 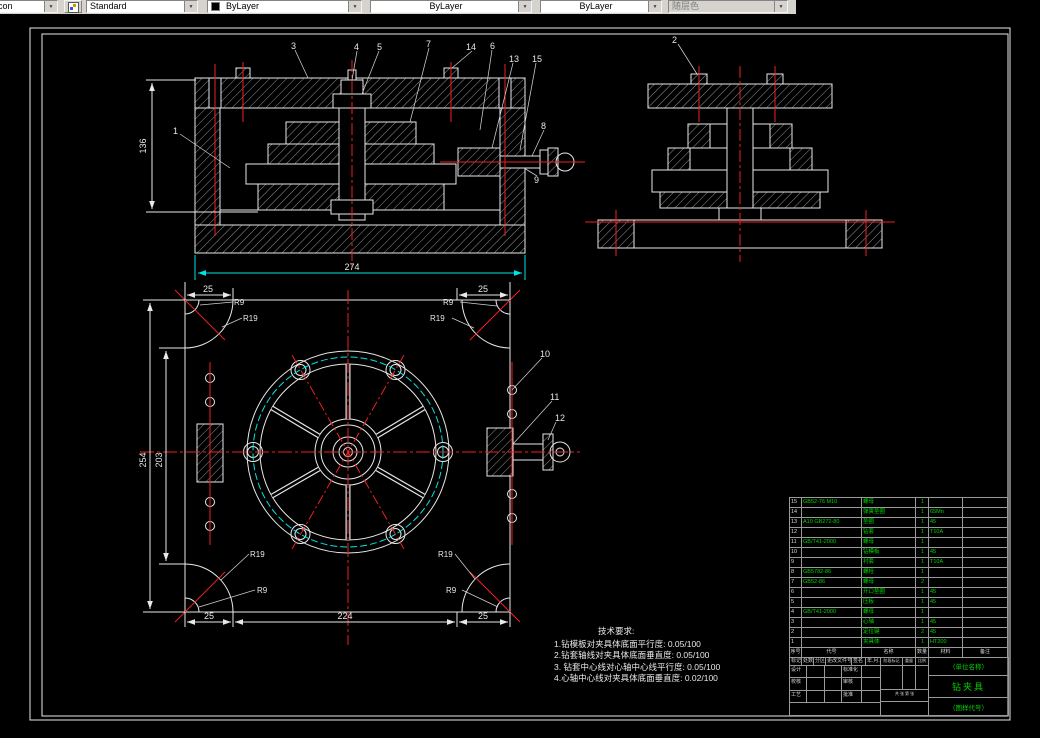 What do you see at coordinates (899, 522) in the screenshot?
I see `bom-row: 13 A10 GB272-80 垫圈 1 45` at bounding box center [899, 522].